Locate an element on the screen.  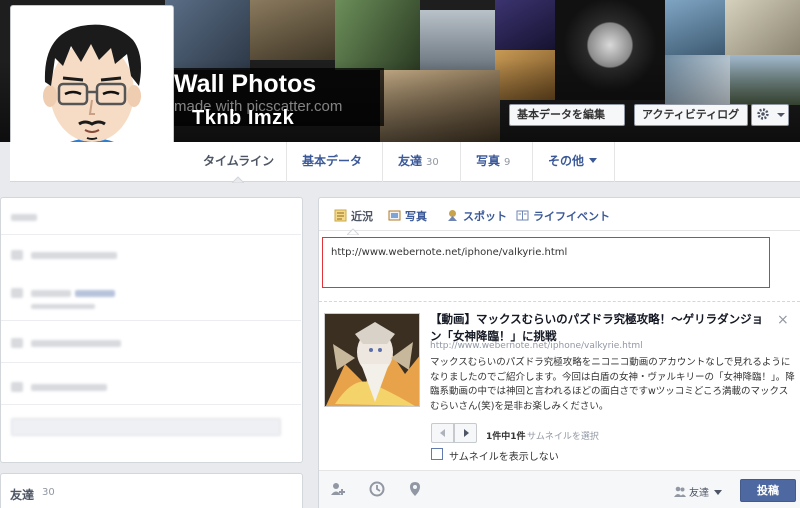
close-icon: × is located at coordinates (783, 320).